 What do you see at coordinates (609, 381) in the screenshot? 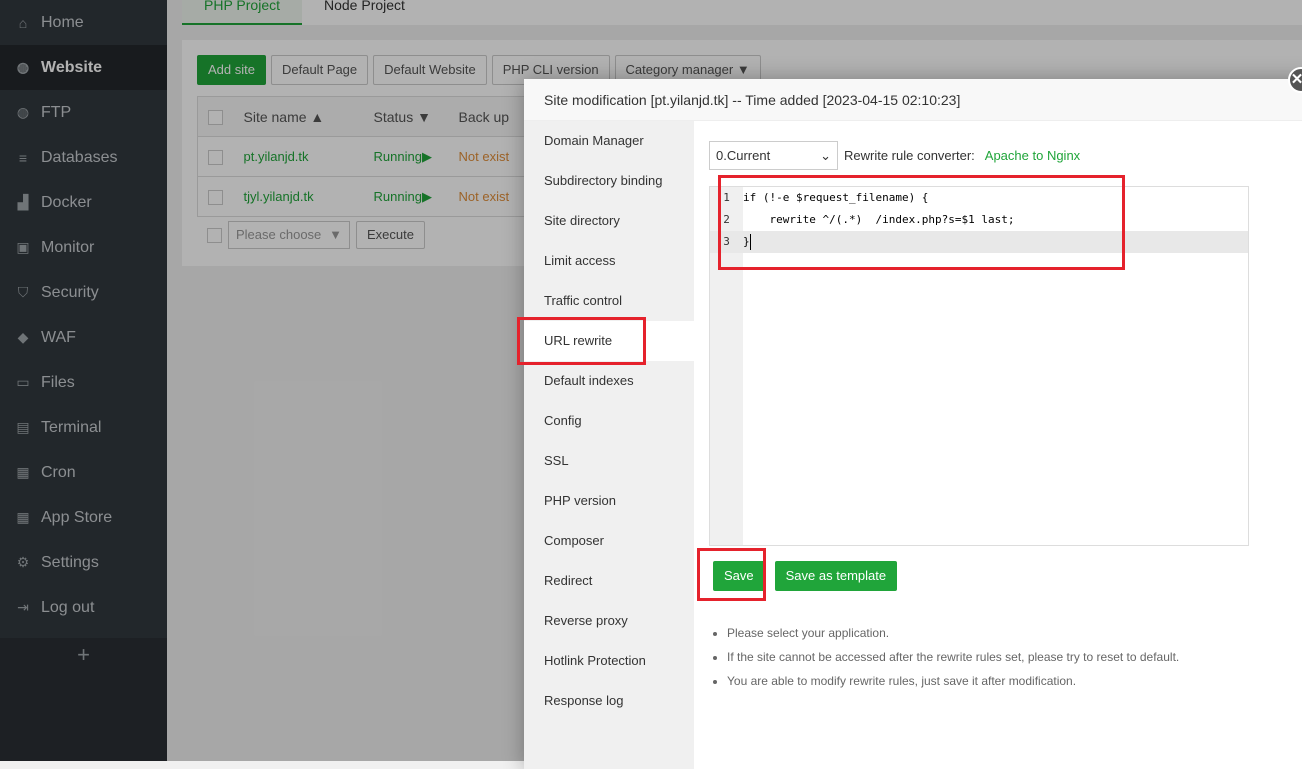
I see `menu-item-default-indexes: Default indexes` at bounding box center [609, 381].